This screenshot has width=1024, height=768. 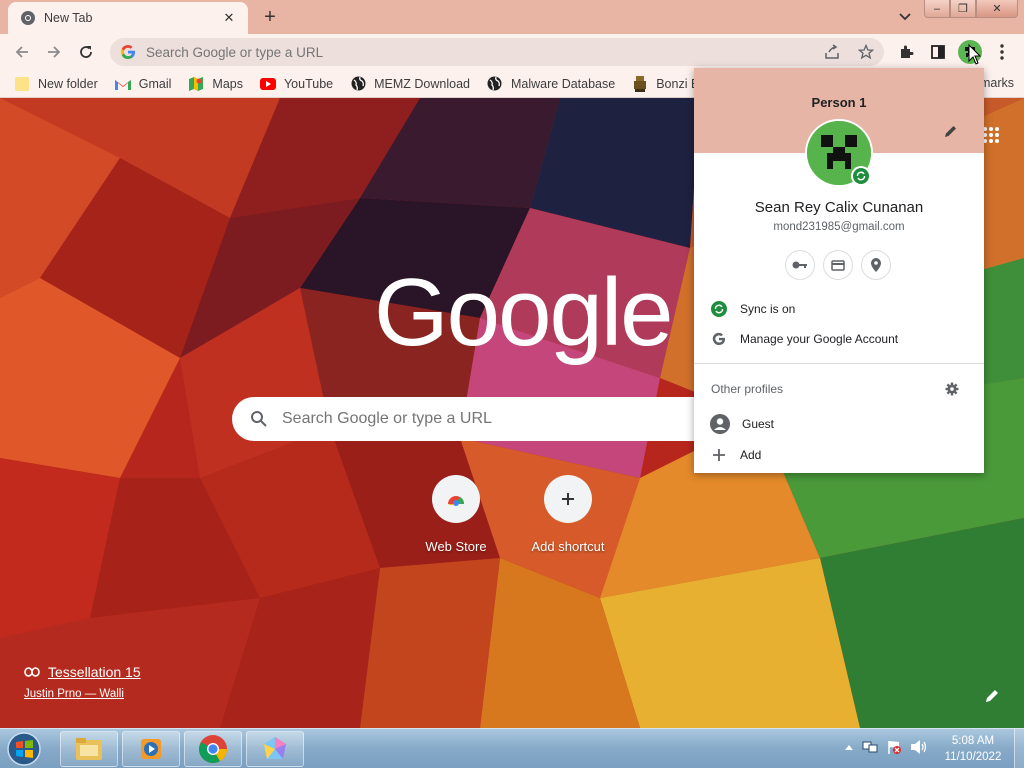 What do you see at coordinates (992, 696) in the screenshot?
I see `pencil-icon` at bounding box center [992, 696].